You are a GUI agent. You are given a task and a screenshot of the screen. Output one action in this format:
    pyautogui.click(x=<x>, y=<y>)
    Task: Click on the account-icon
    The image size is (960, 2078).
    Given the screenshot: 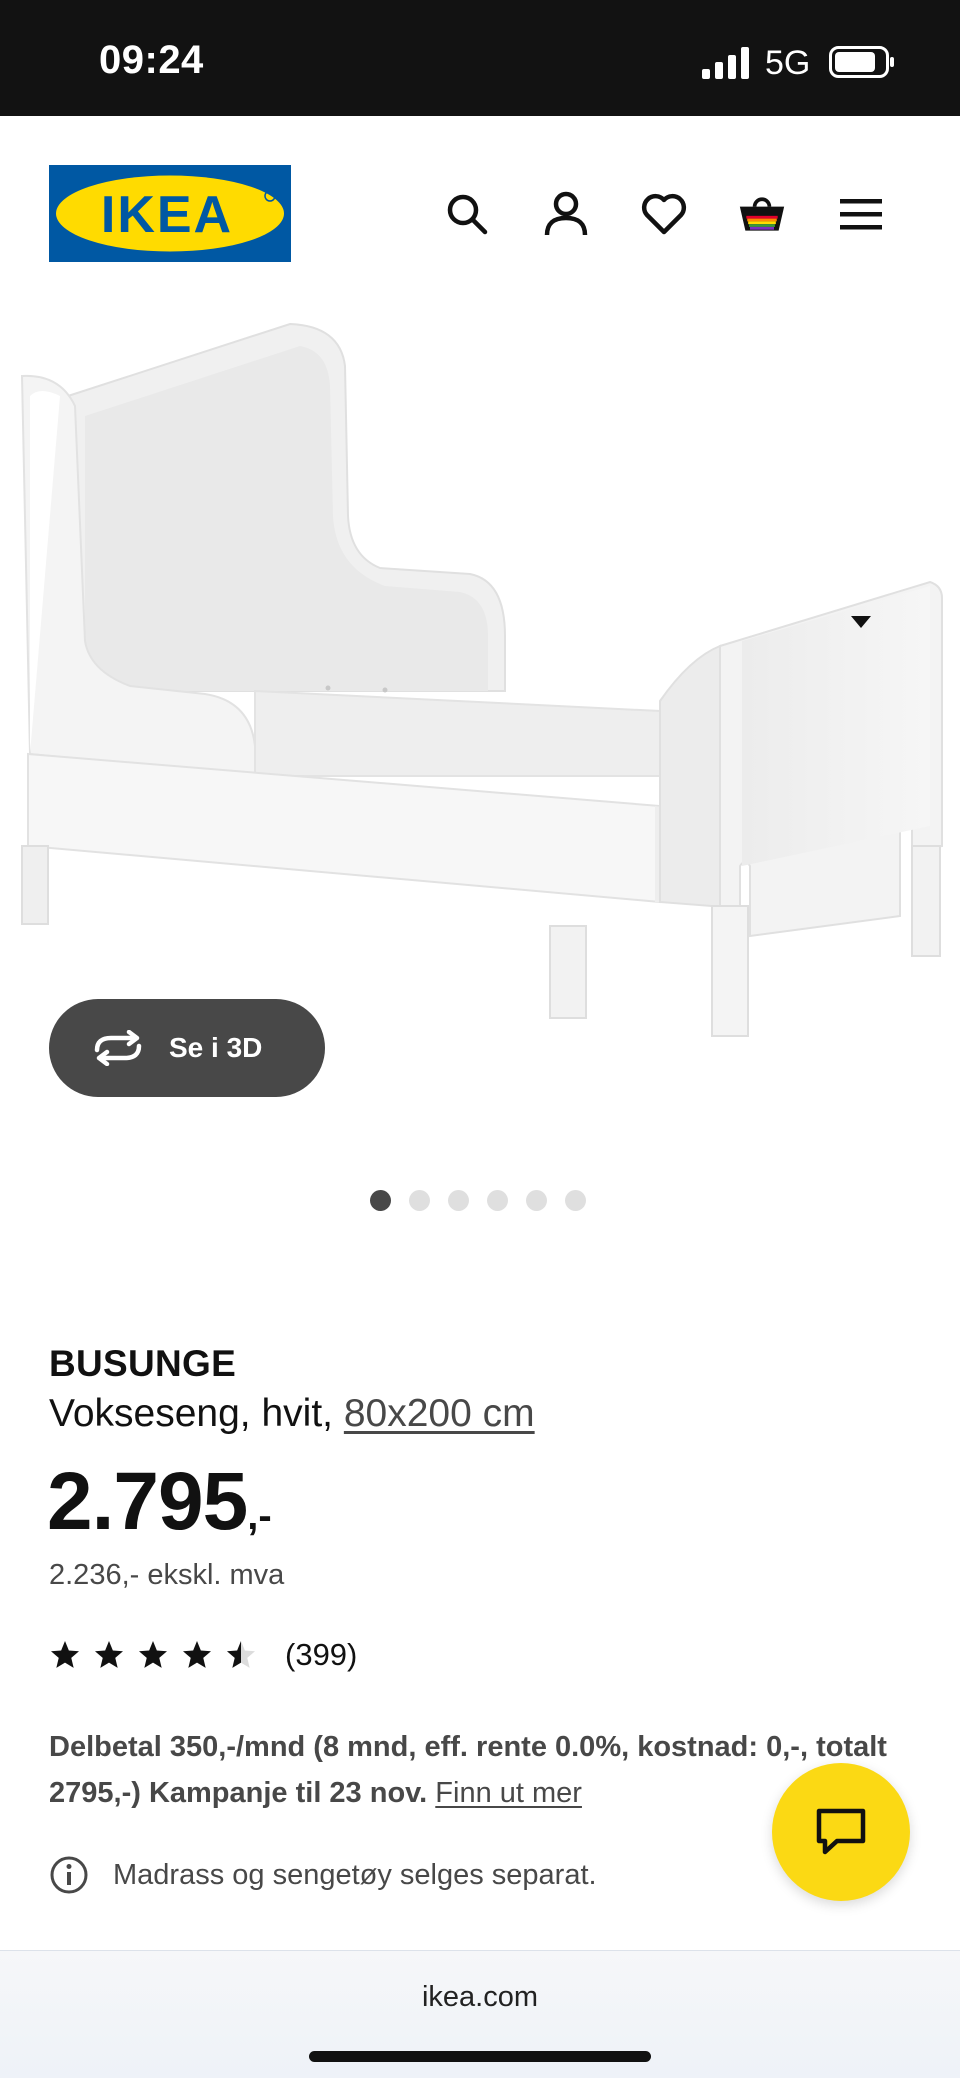 What is the action you would take?
    pyautogui.click(x=566, y=214)
    